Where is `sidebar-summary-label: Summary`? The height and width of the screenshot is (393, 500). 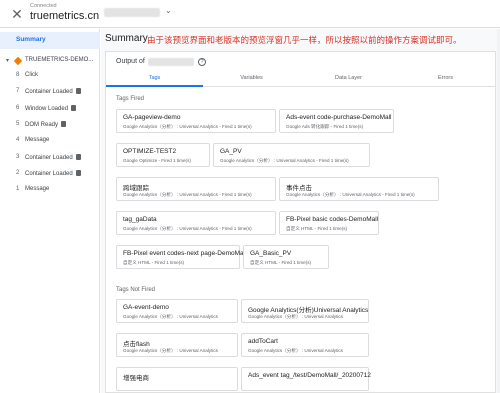 sidebar-summary-label: Summary is located at coordinates (31, 39).